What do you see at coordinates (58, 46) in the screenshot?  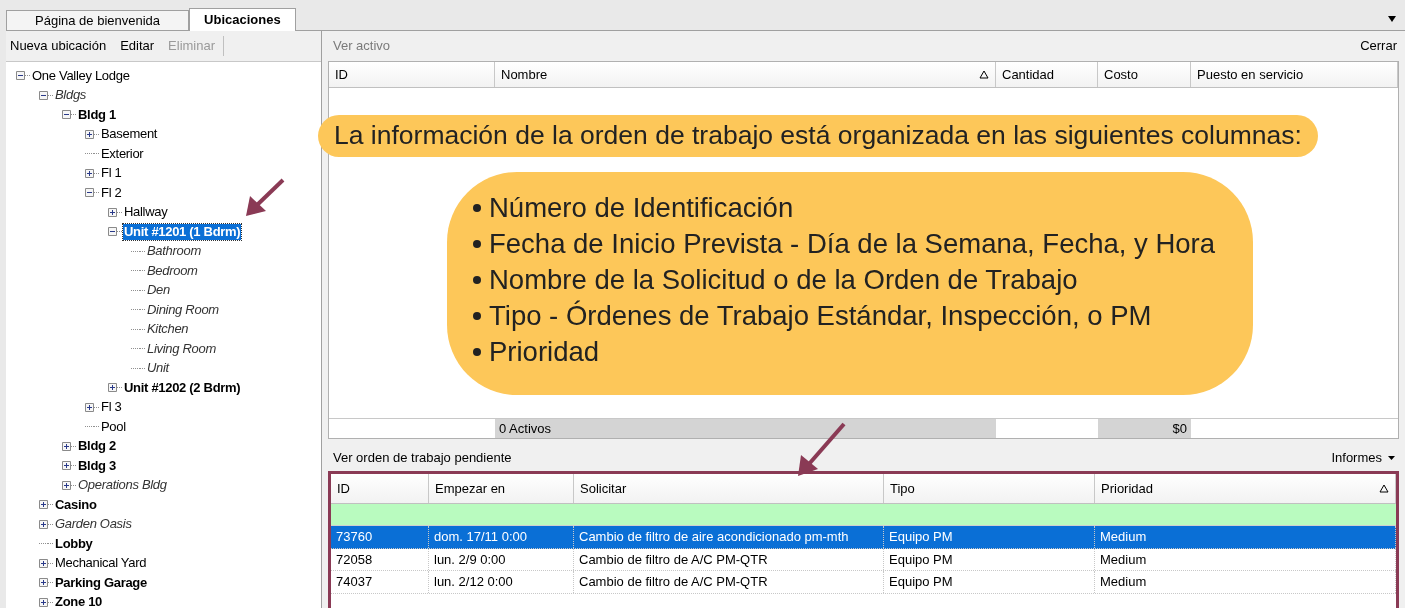 I see `toolbar-button: Nueva ubicación` at bounding box center [58, 46].